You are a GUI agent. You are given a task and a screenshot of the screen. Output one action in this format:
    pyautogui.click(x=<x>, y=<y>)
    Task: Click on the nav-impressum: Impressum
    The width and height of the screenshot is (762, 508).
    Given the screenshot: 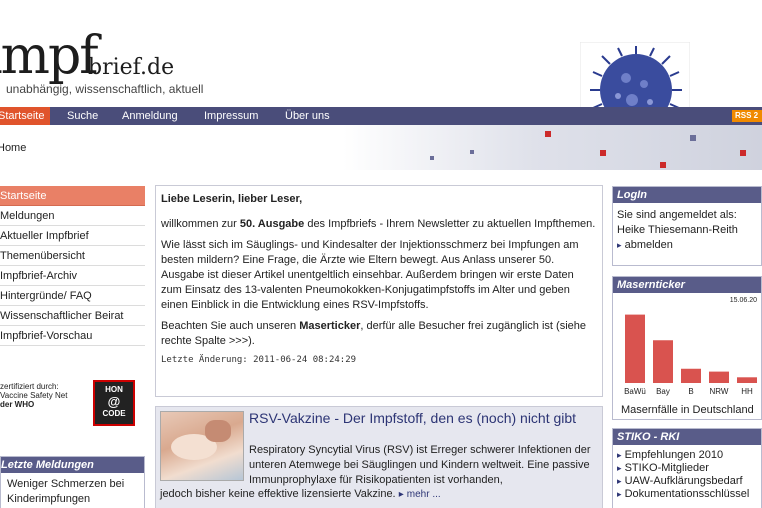 What is the action you would take?
    pyautogui.click(x=231, y=116)
    